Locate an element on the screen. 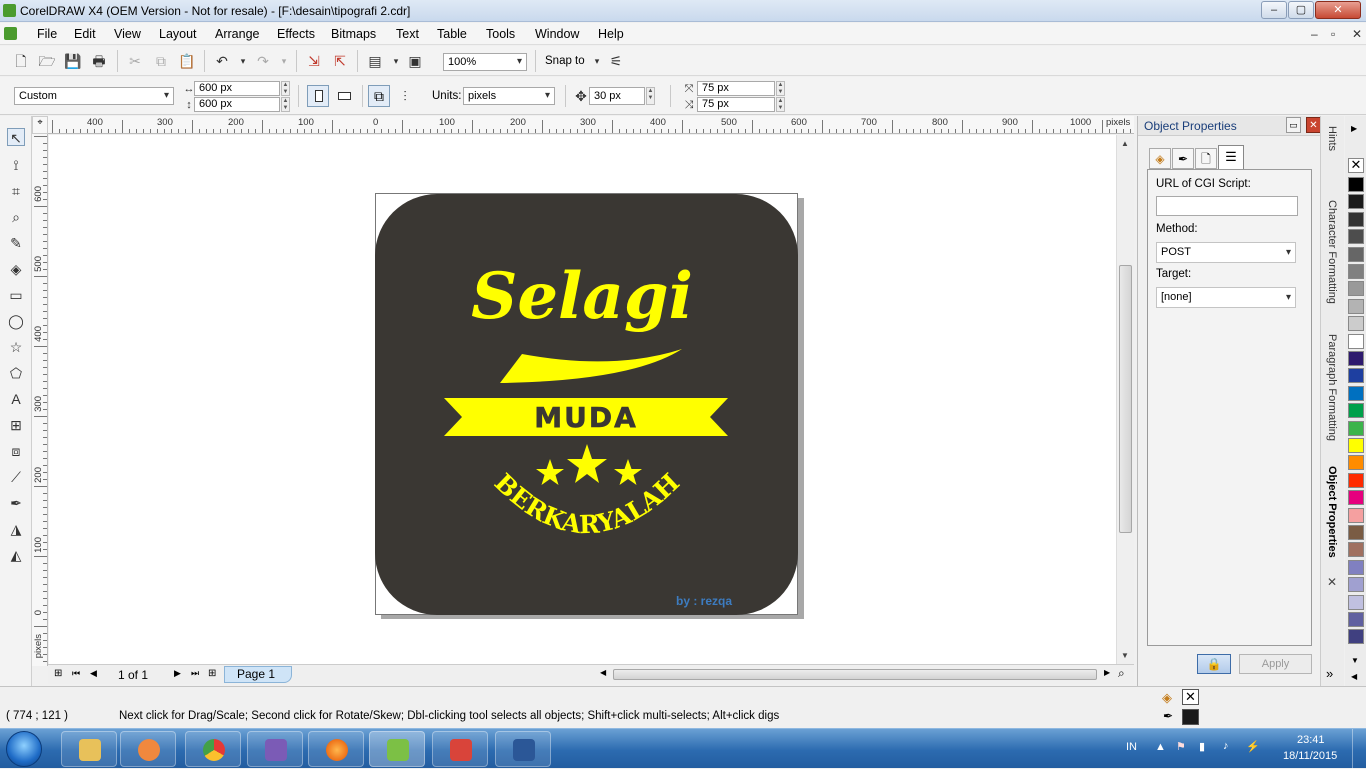  next-page-icon: ▶ is located at coordinates (177, 673).